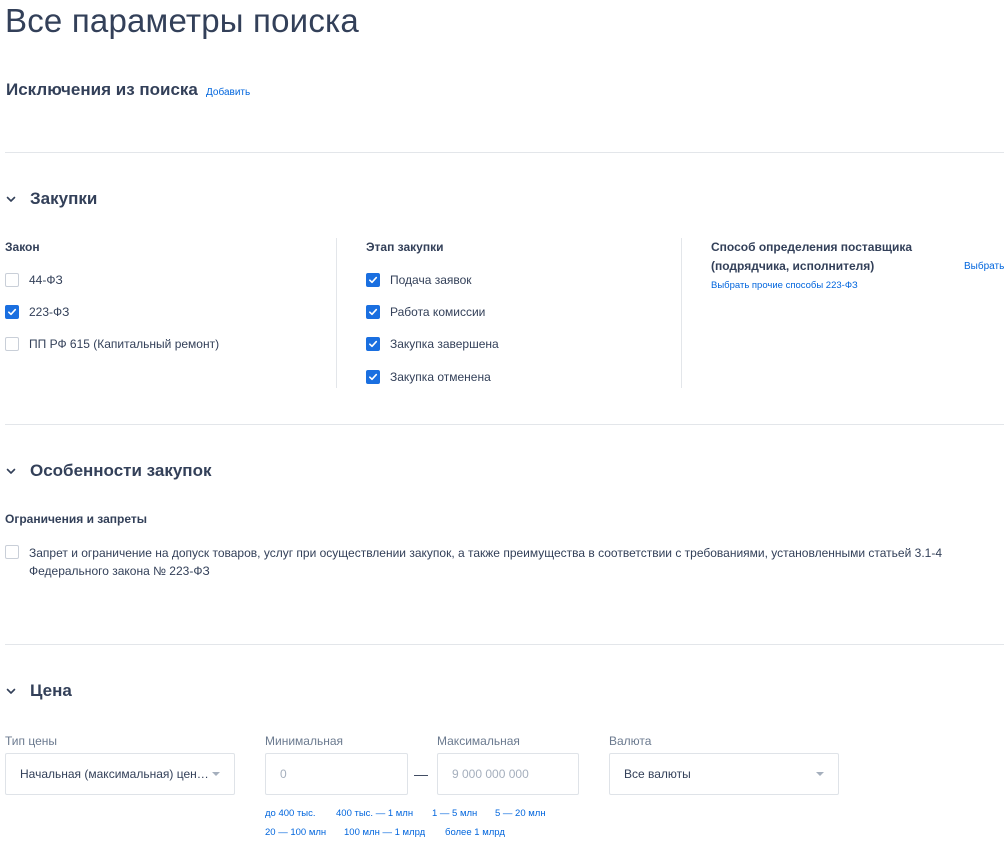 This screenshot has height=843, width=1004. Describe the element at coordinates (984, 266) in the screenshot. I see `method-choose-link: Выбрать` at that location.